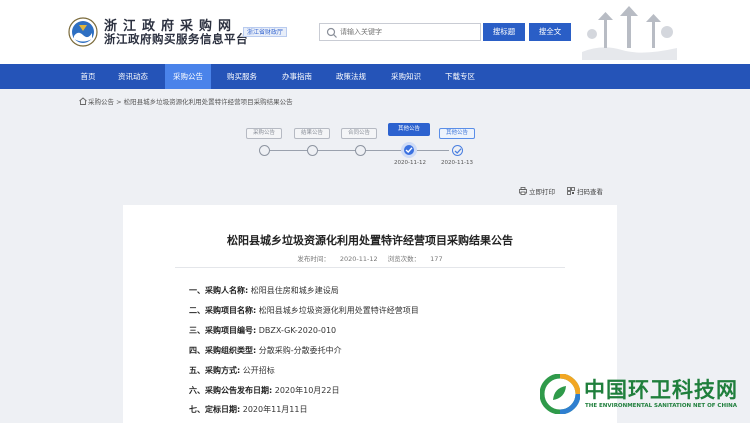  What do you see at coordinates (337, 259) in the screenshot?
I see `publish-time: 发布时间： 2020-11-12` at bounding box center [337, 259].